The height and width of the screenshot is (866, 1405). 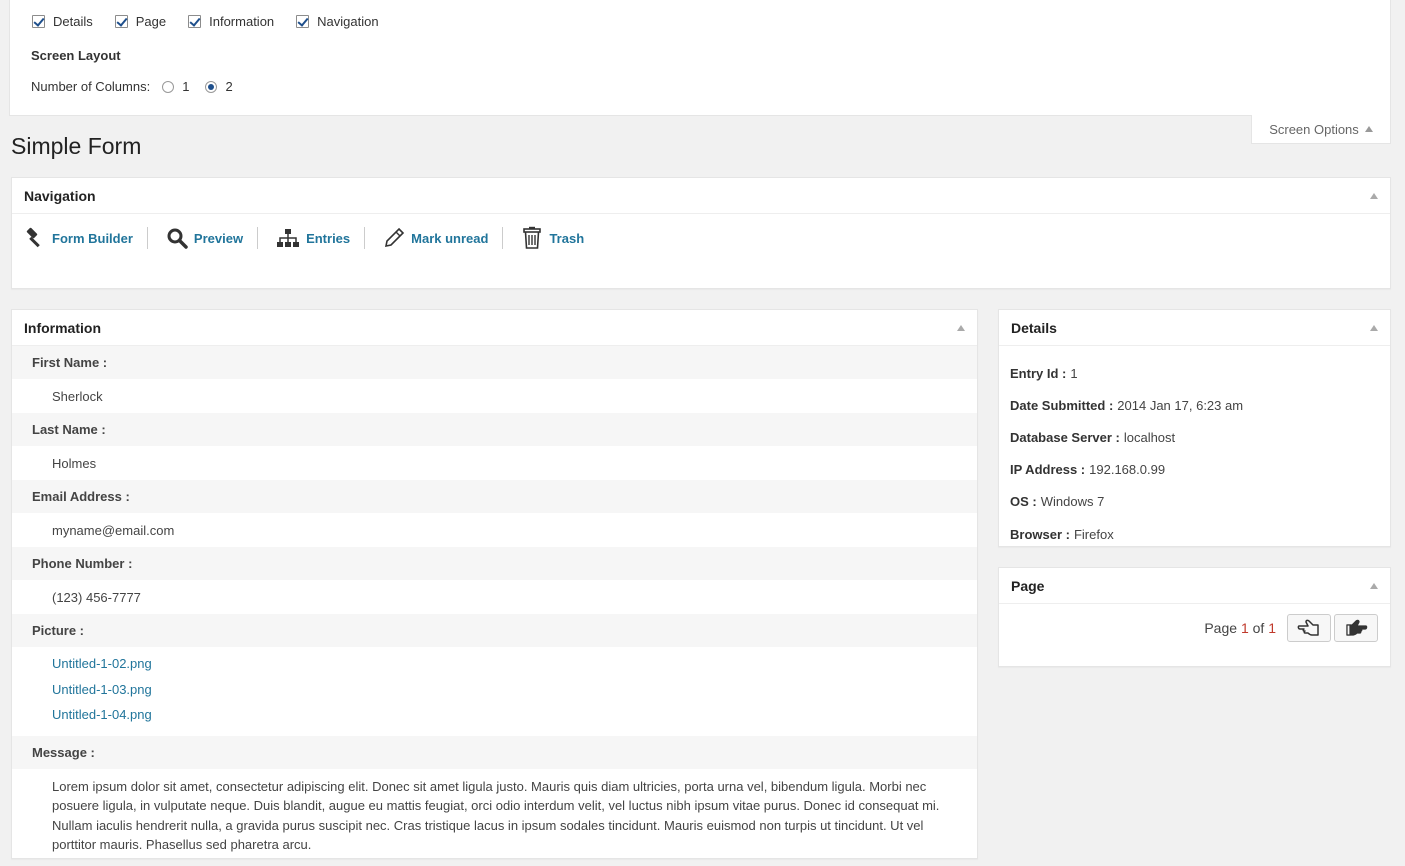 I want to click on columns-radio-2: 2, so click(x=219, y=86).